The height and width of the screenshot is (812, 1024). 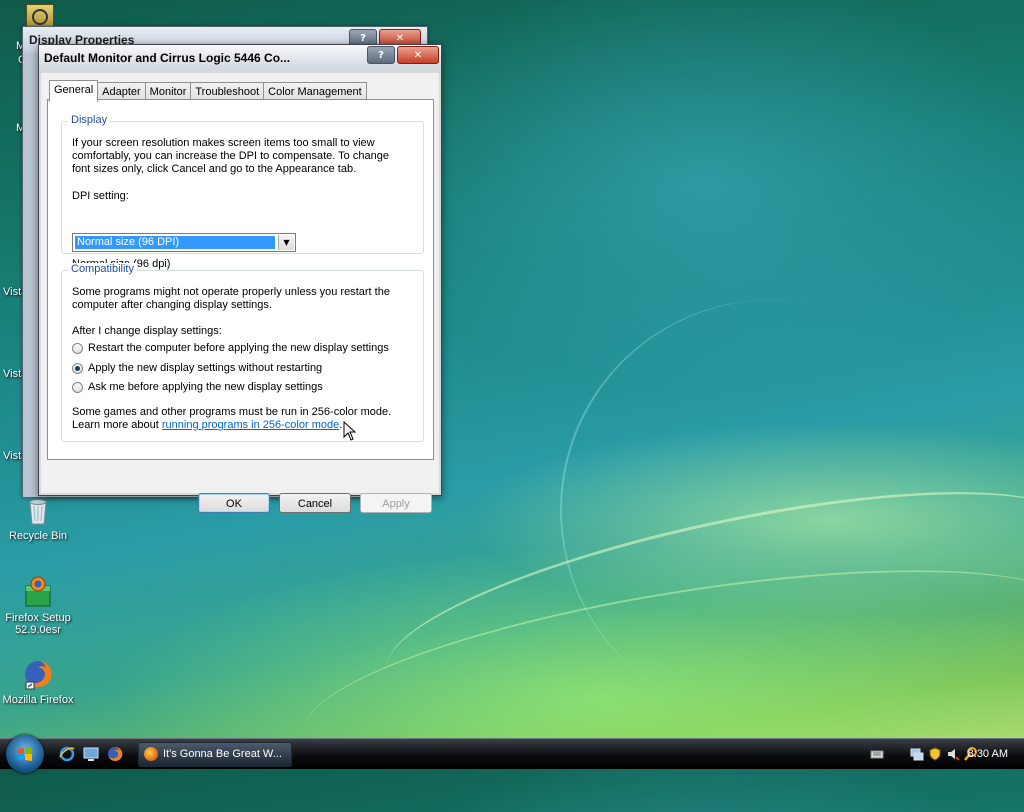 I want to click on dropdown-arrow-icon: ▼, so click(x=286, y=242).